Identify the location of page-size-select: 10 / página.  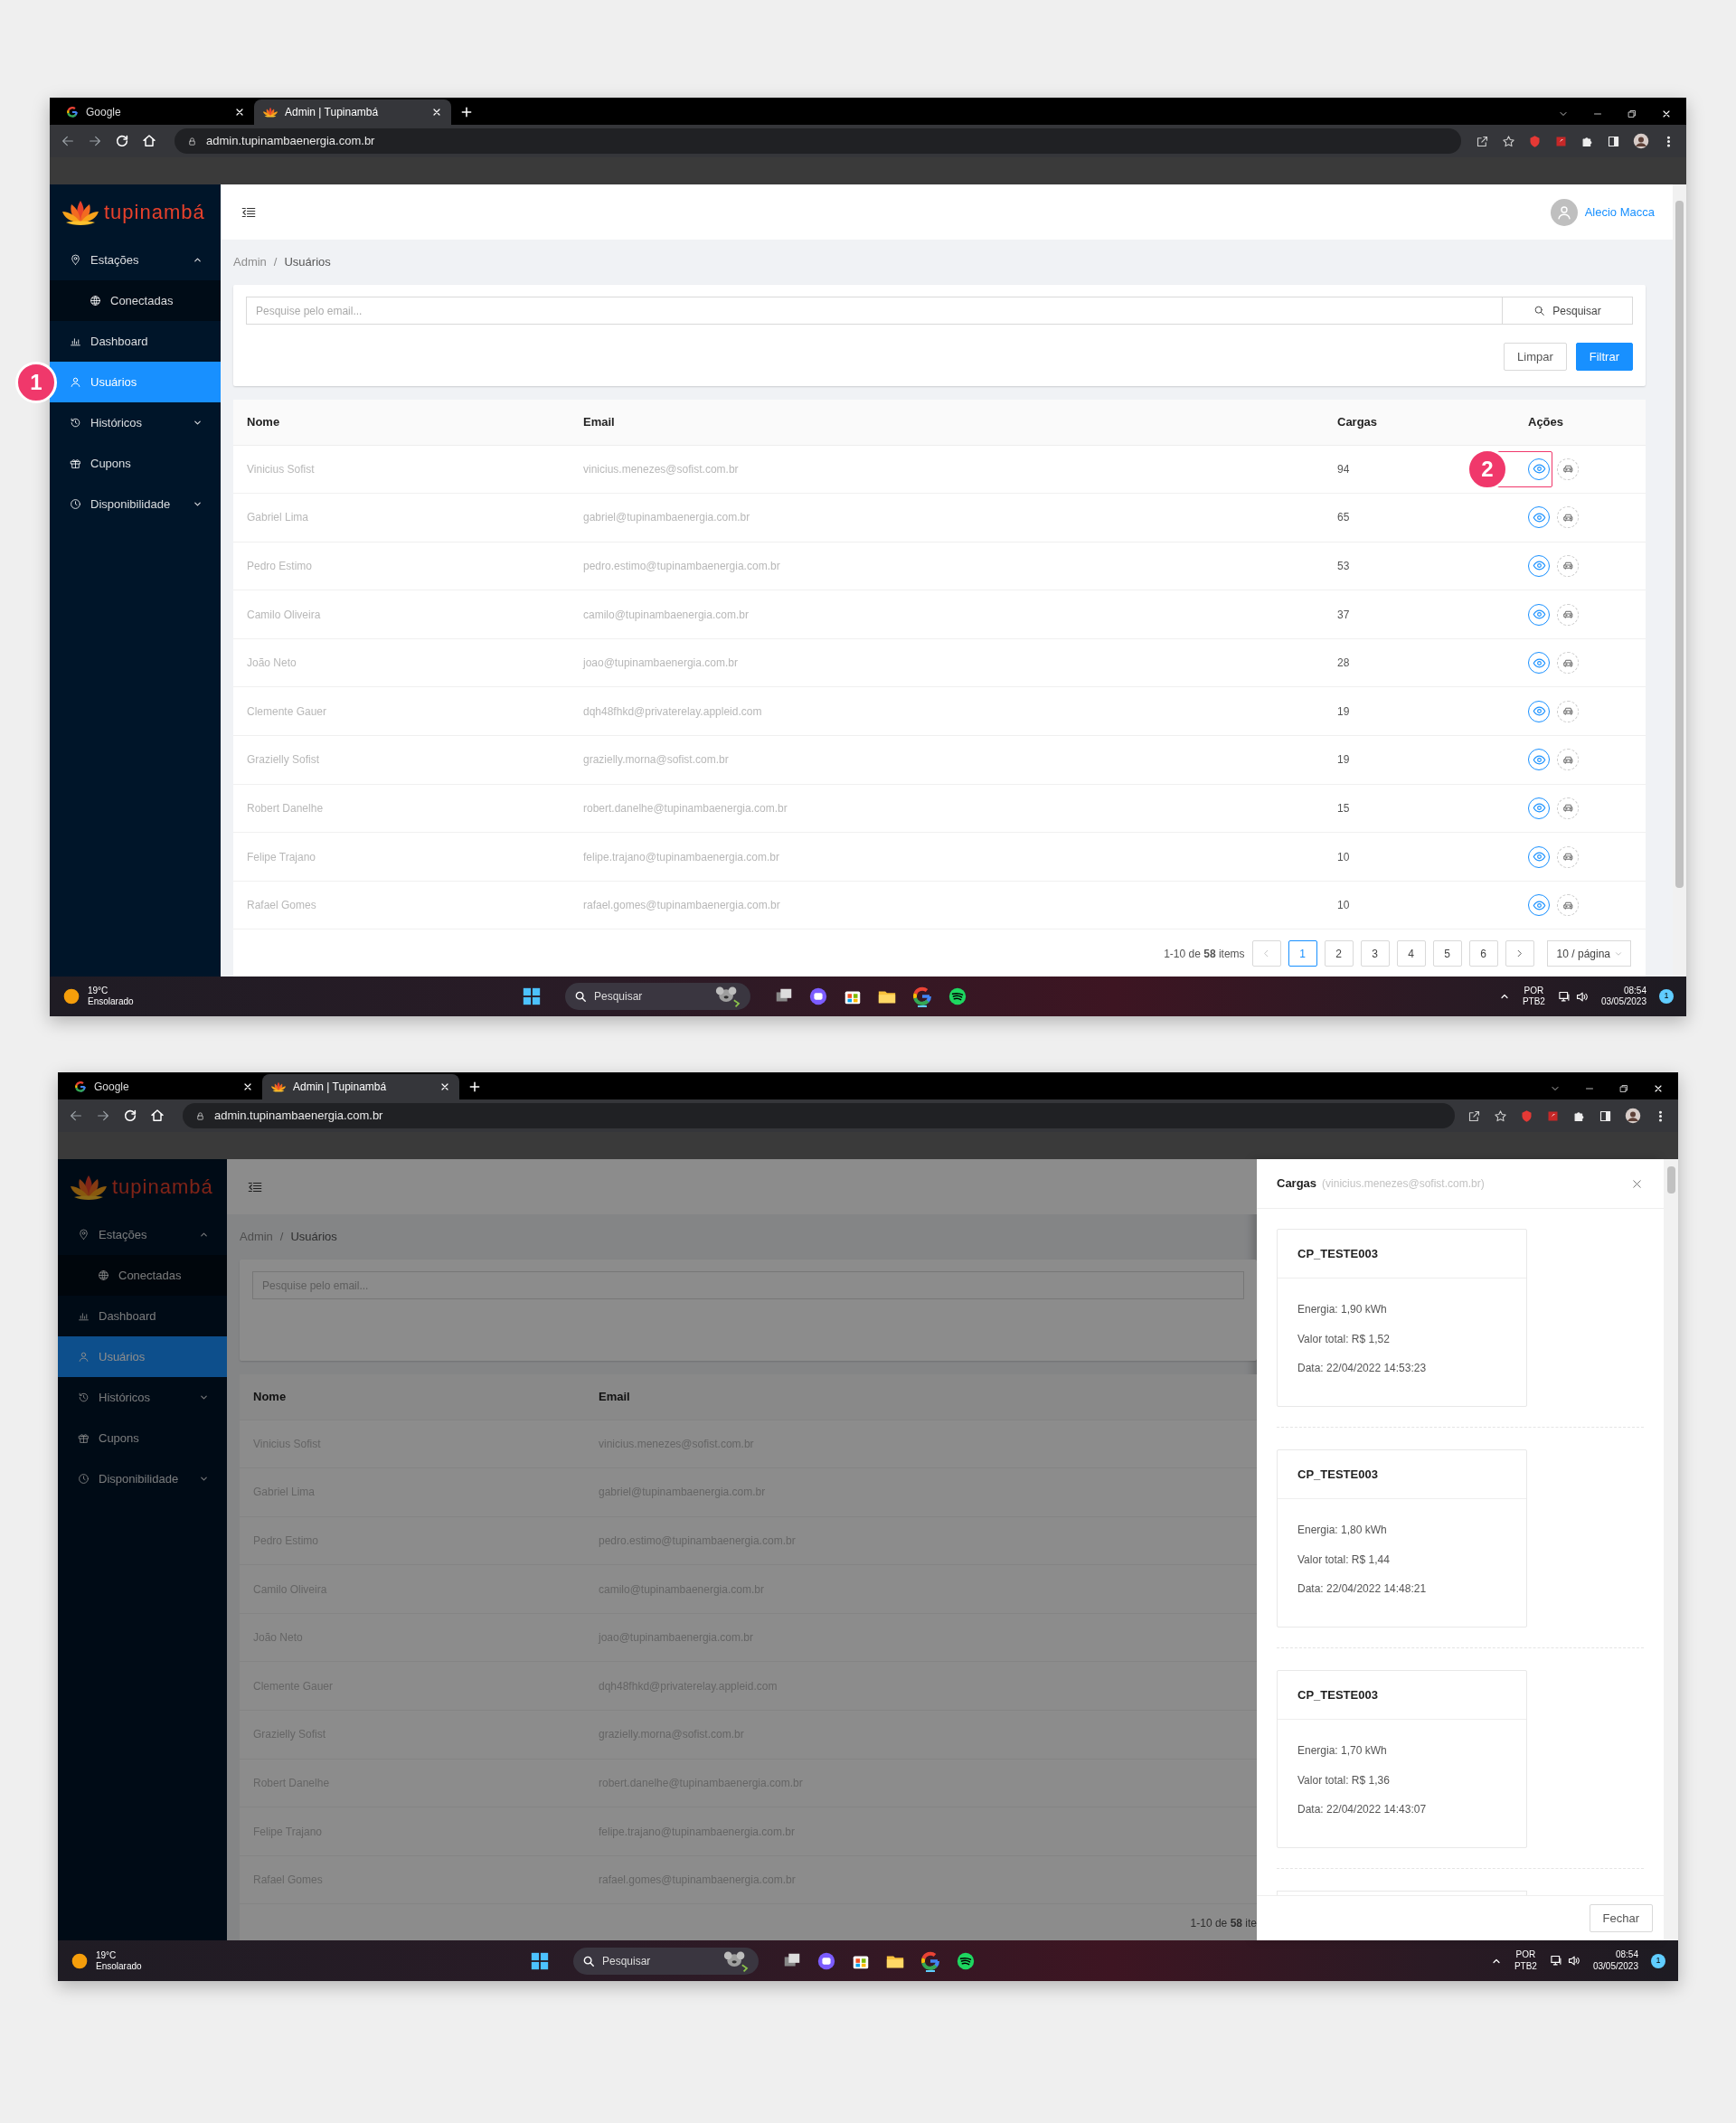
(1588, 953).